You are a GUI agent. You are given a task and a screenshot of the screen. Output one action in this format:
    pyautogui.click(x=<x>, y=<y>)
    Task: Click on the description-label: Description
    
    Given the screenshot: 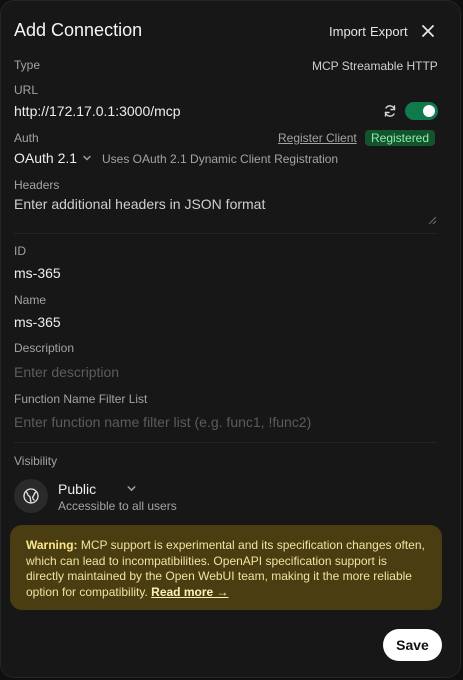 What is the action you would take?
    pyautogui.click(x=44, y=348)
    